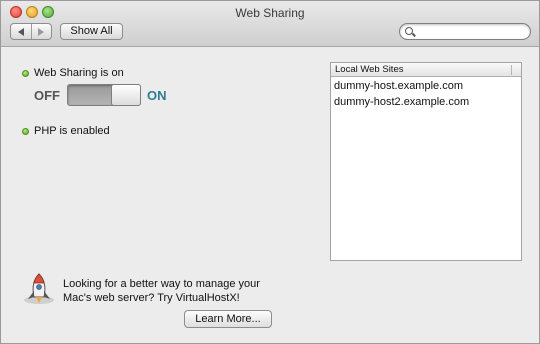 The width and height of the screenshot is (540, 344). What do you see at coordinates (409, 31) in the screenshot?
I see `search-icon` at bounding box center [409, 31].